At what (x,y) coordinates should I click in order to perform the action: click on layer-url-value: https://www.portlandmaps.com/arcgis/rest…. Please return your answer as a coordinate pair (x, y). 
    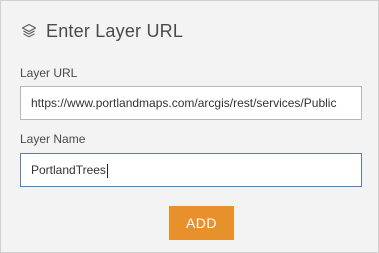
    Looking at the image, I should click on (184, 103).